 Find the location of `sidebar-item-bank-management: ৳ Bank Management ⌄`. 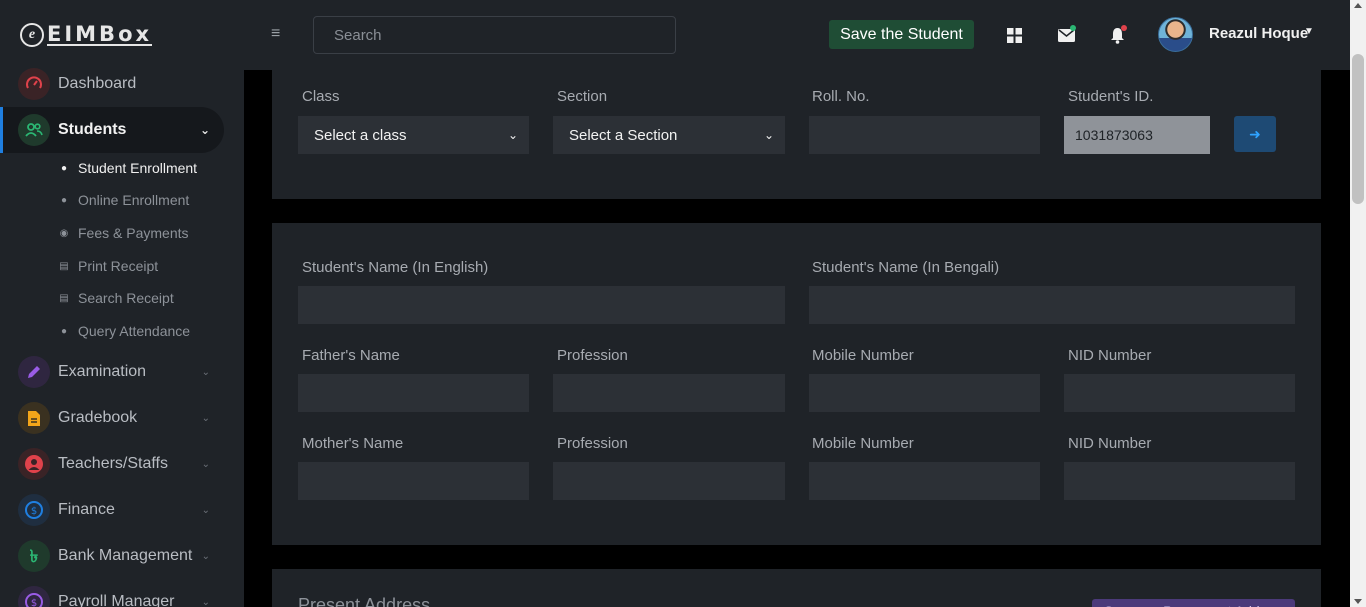

sidebar-item-bank-management: ৳ Bank Management ⌄ is located at coordinates (112, 556).